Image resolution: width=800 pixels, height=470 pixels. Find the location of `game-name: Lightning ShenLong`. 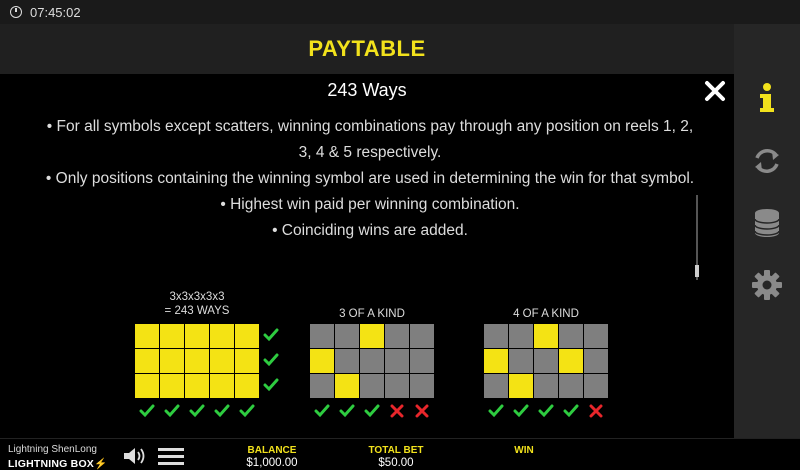

game-name: Lightning ShenLong is located at coordinates (52, 449).